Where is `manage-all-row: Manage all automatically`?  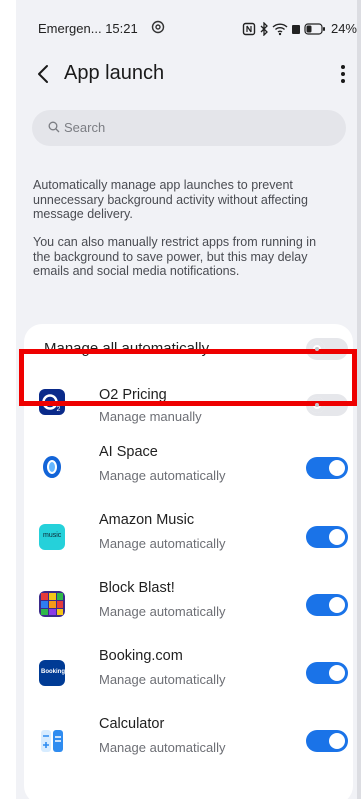 manage-all-row: Manage all automatically is located at coordinates (188, 348).